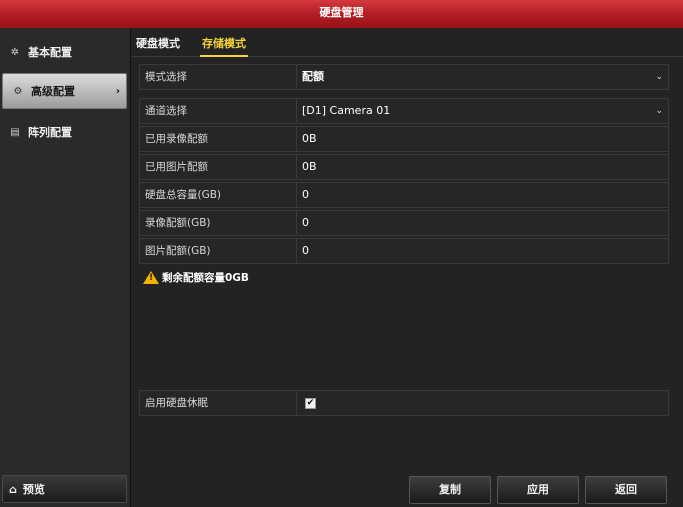 The image size is (683, 507). I want to click on tab-bar: 硬盘模式 存储模式, so click(407, 42).